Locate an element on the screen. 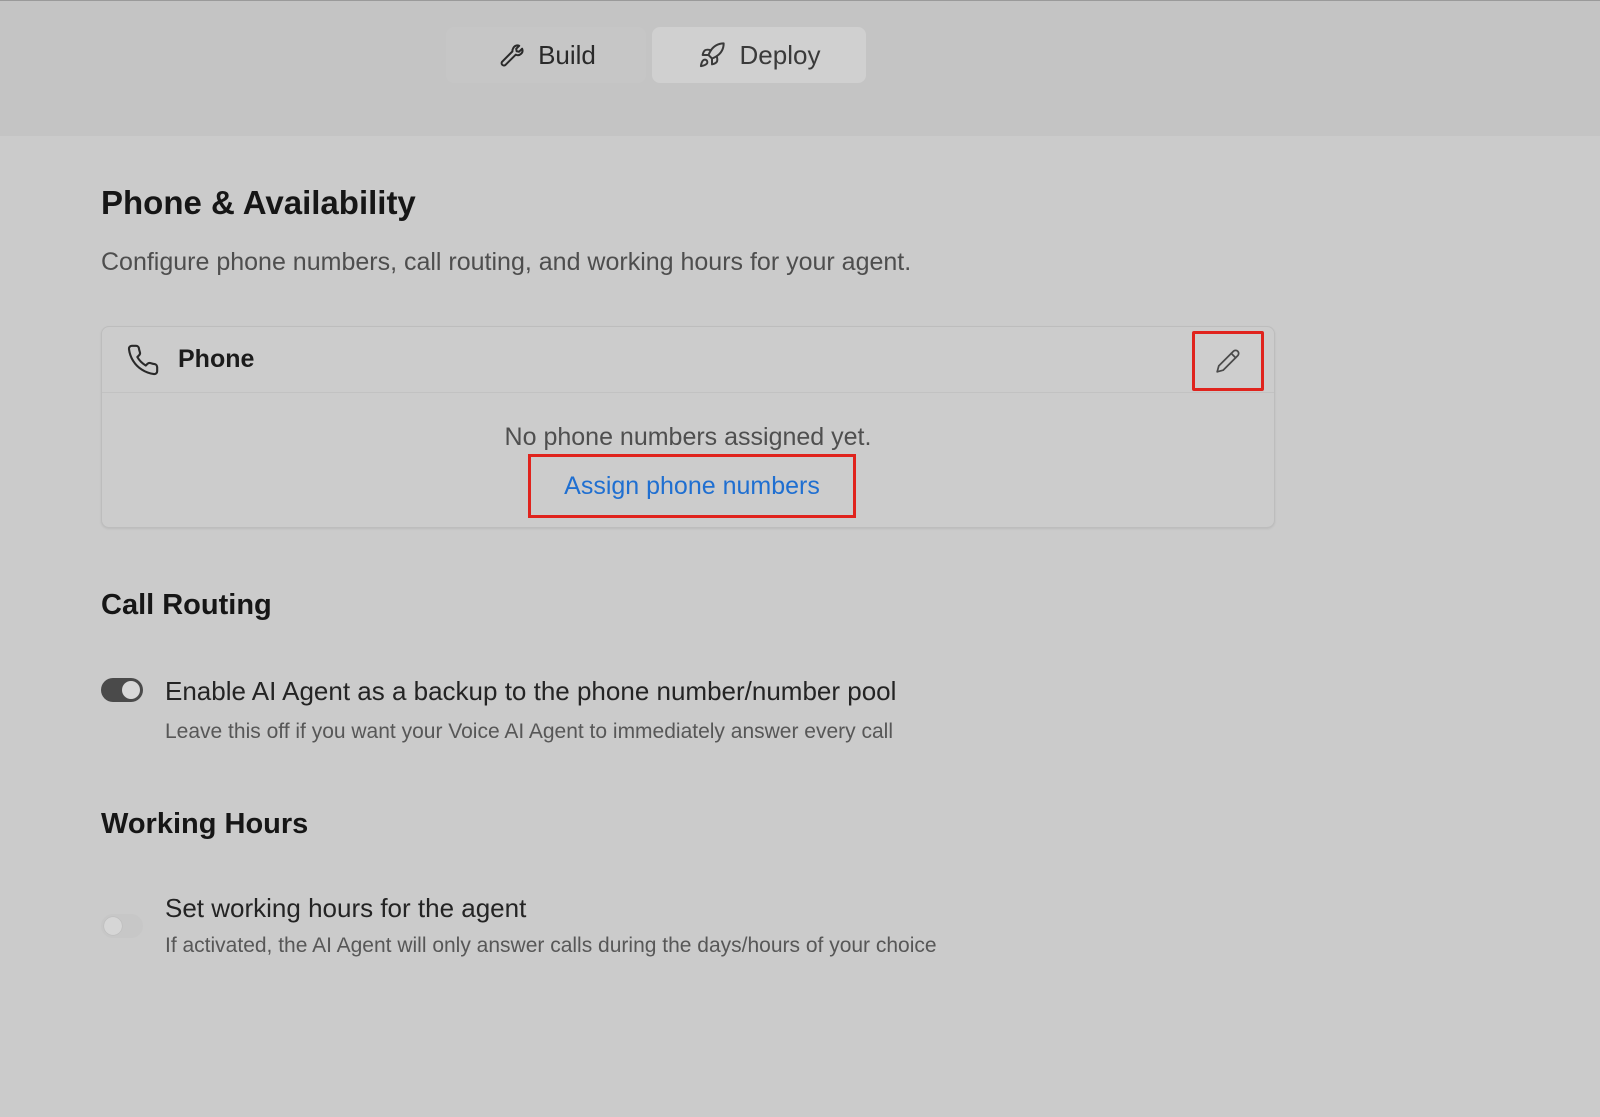 This screenshot has width=1600, height=1117. tab-deploy: Deploy is located at coordinates (759, 55).